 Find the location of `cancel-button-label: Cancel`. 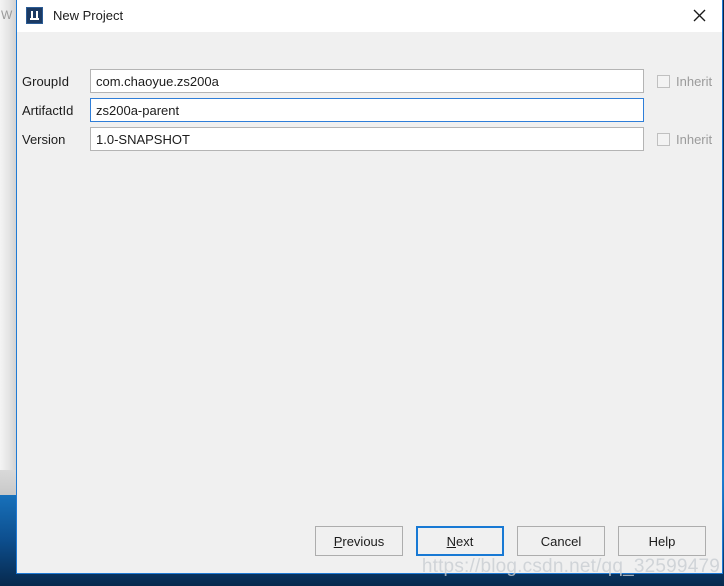

cancel-button-label: Cancel is located at coordinates (561, 541).